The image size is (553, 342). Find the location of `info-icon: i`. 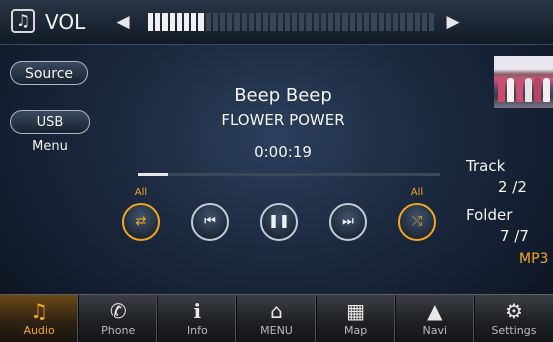

info-icon: i is located at coordinates (197, 311).